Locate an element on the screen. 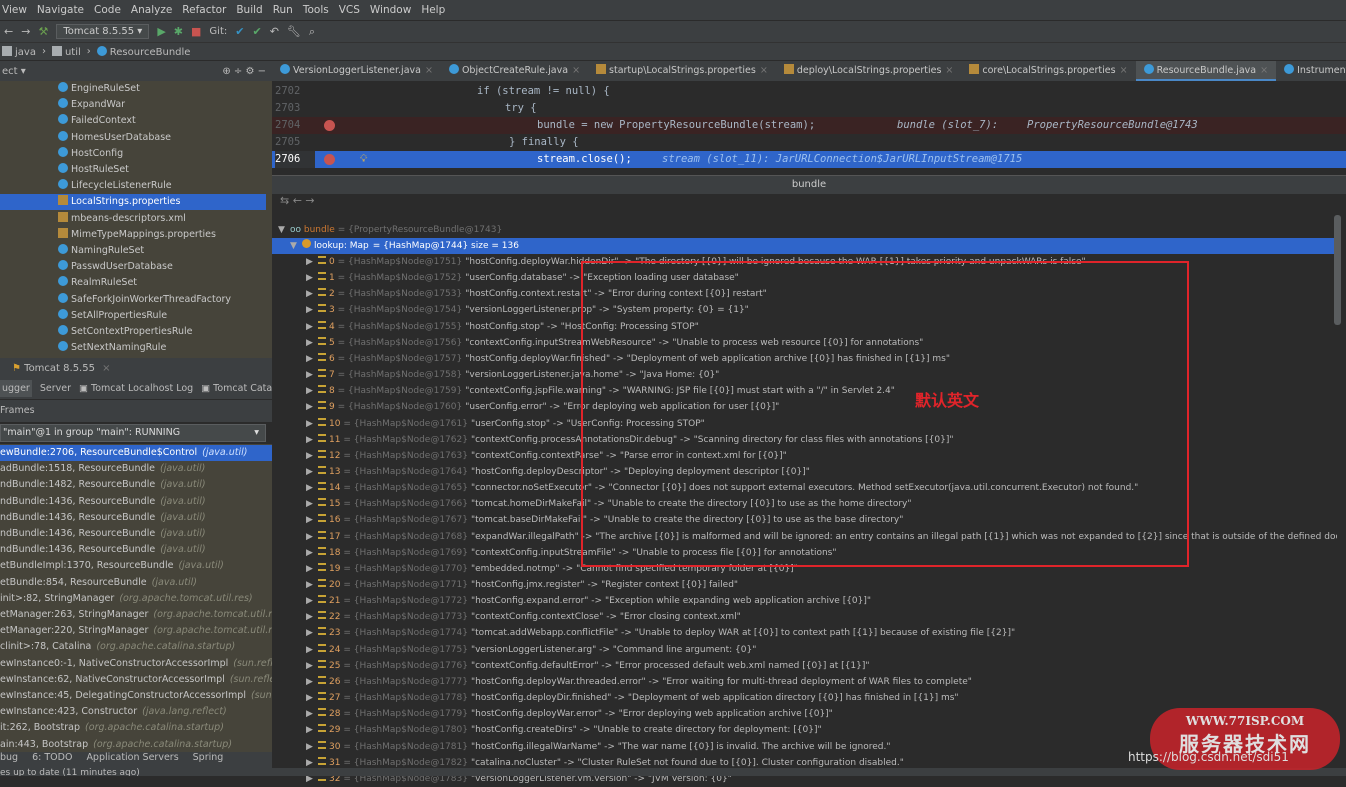 This screenshot has height=787, width=1346. menu-run: Run is located at coordinates (283, 10).